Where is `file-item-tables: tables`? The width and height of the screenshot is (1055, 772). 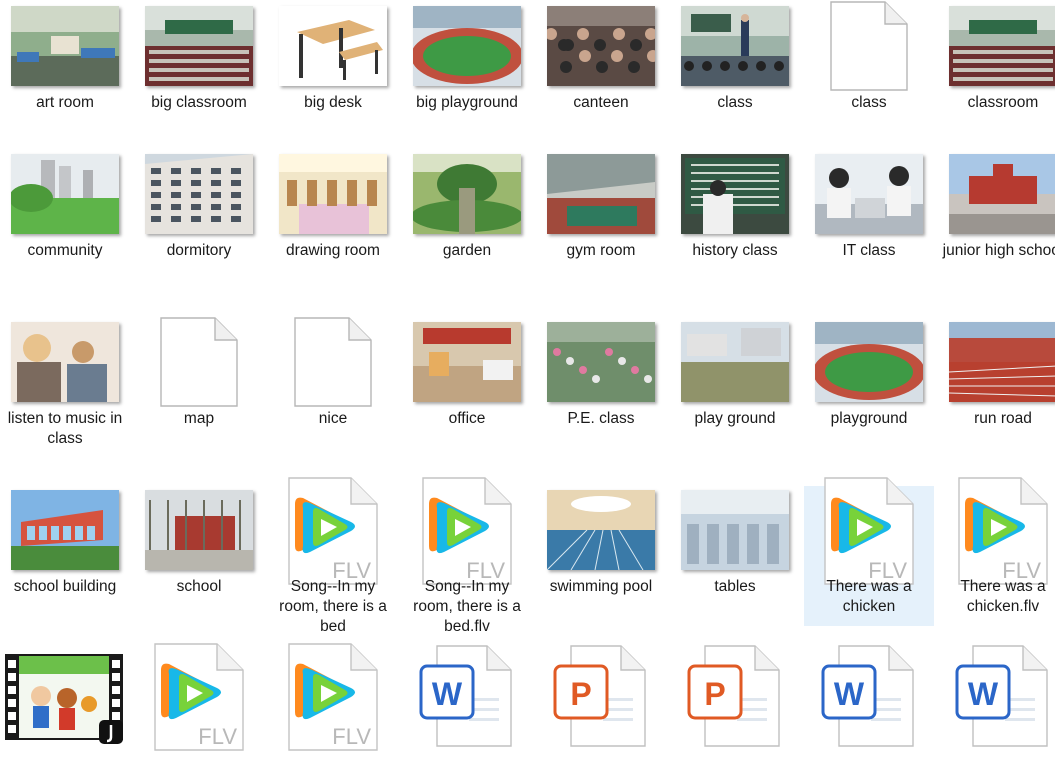 file-item-tables: tables is located at coordinates (735, 556).